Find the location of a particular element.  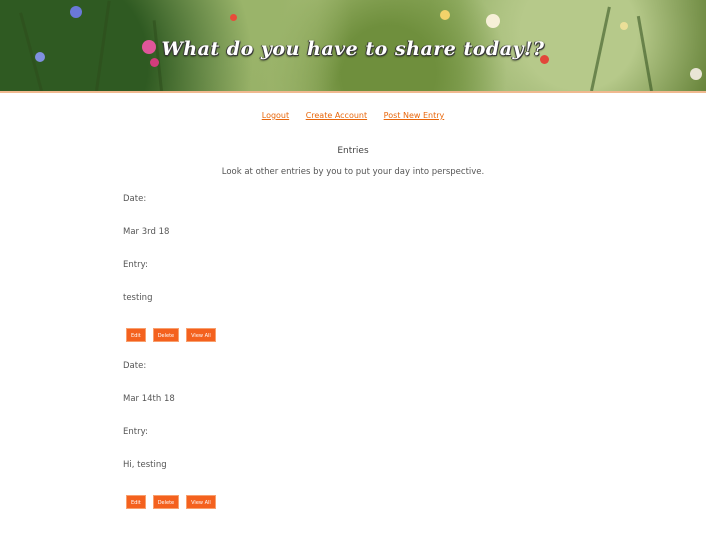

entry-text: Hi, testing is located at coordinates (145, 465).